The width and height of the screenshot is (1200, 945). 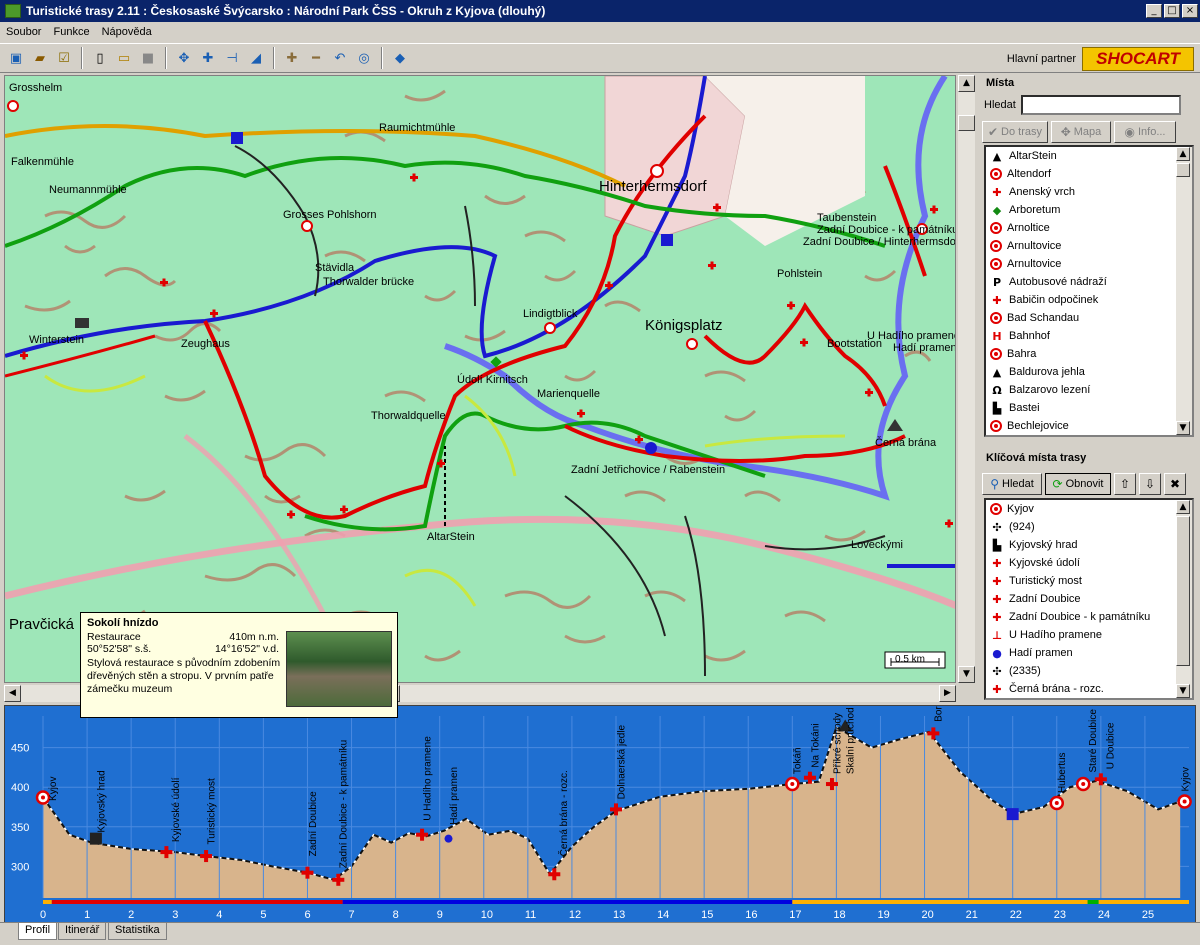 What do you see at coordinates (64, 58) in the screenshot?
I see `checklist-icon: ☑` at bounding box center [64, 58].